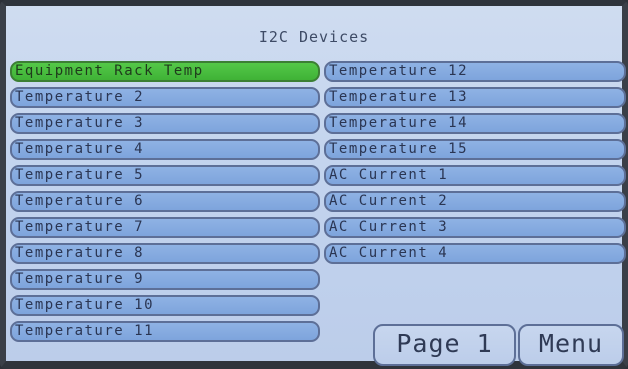 This screenshot has height=369, width=628. What do you see at coordinates (475, 253) in the screenshot?
I see `device-button-ac-current-4: AC Current 4` at bounding box center [475, 253].